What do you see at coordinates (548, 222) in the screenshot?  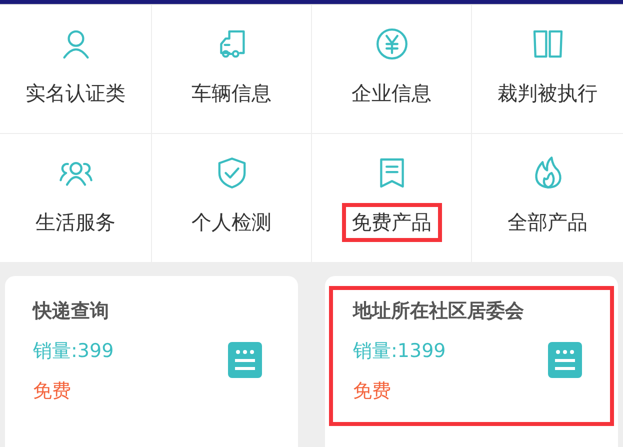 I see `category-label: 全部产品` at bounding box center [548, 222].